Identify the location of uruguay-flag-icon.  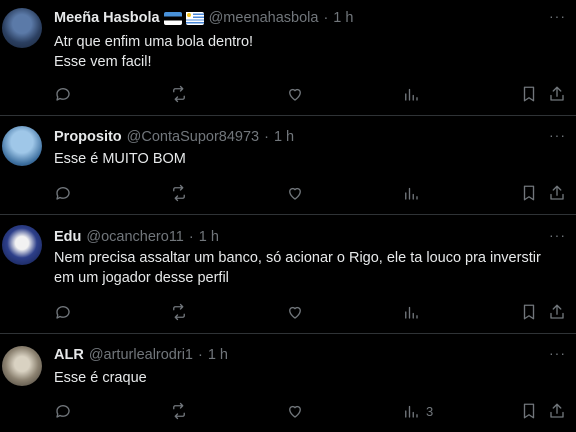
(194, 18).